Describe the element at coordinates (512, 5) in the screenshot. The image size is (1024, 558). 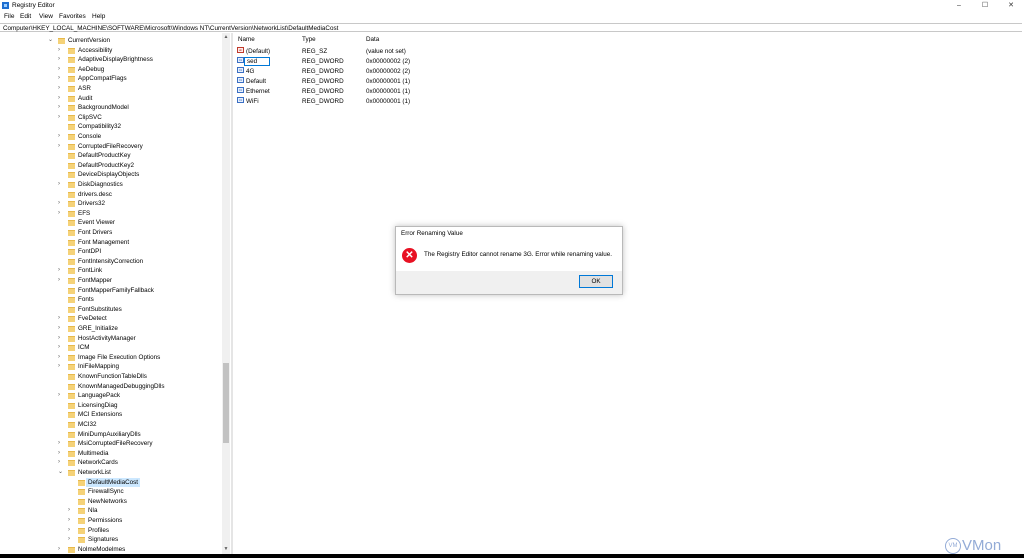
I see `title-bar: Registry Editor – ☐ ✕` at that location.